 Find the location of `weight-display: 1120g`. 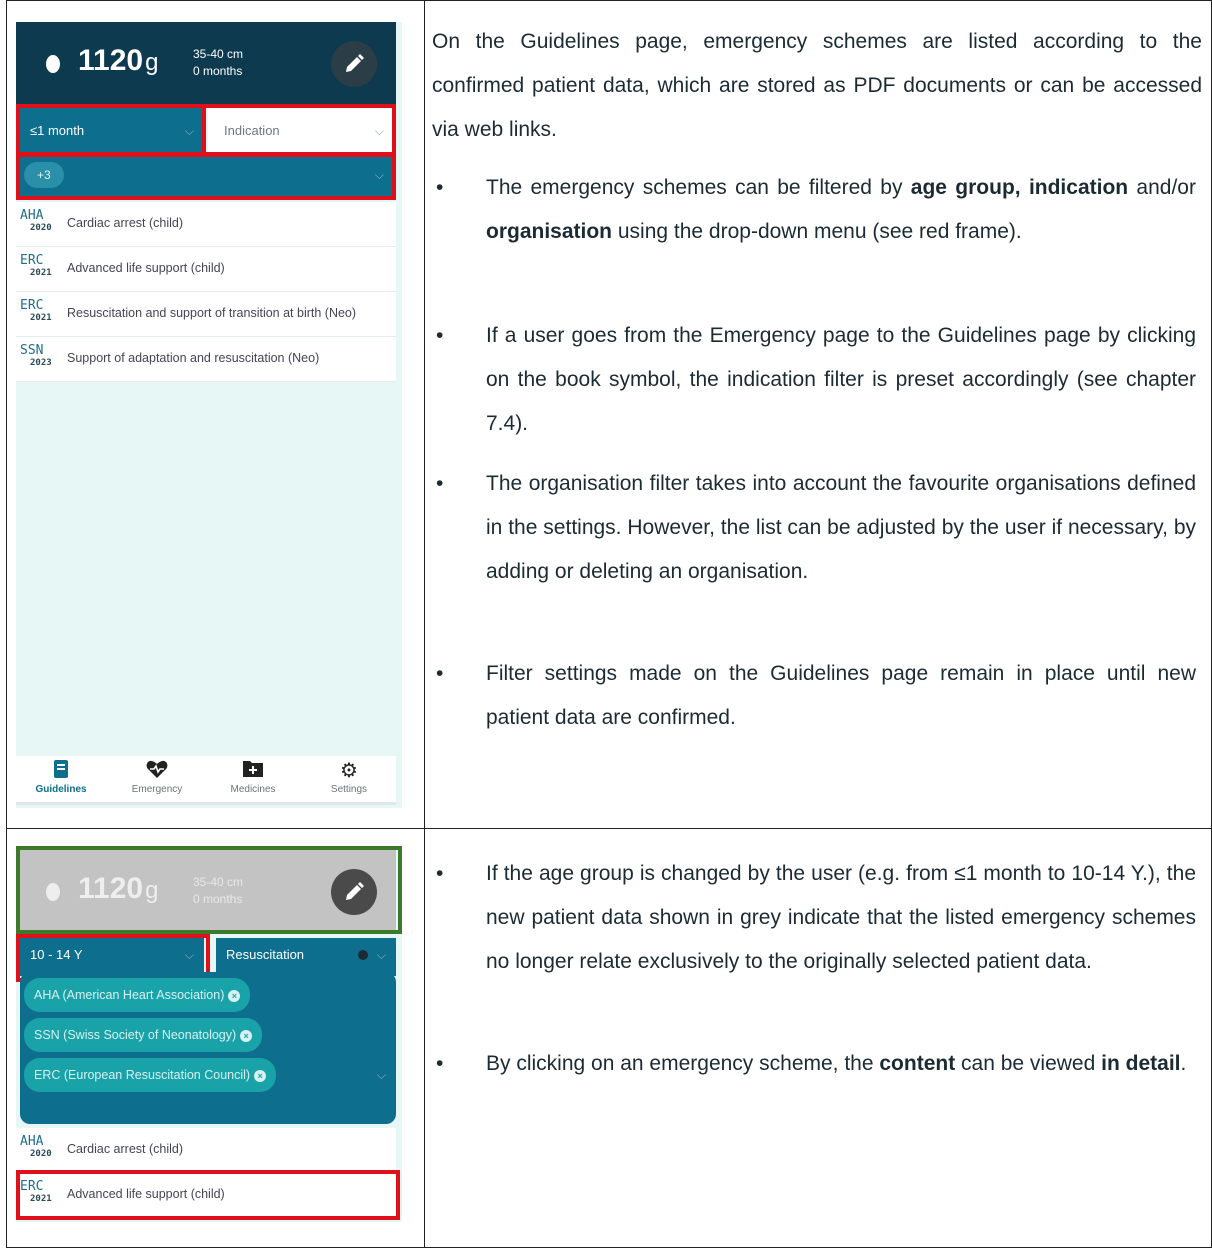

weight-display: 1120g is located at coordinates (118, 60).